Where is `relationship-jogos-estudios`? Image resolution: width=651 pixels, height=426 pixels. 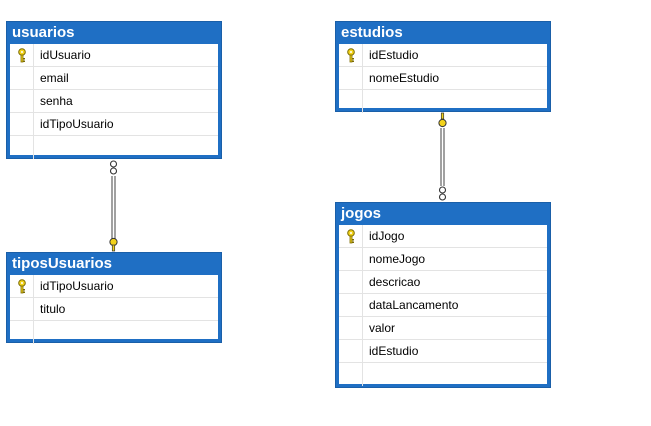
relationship-jogos-estudios is located at coordinates (442, 156).